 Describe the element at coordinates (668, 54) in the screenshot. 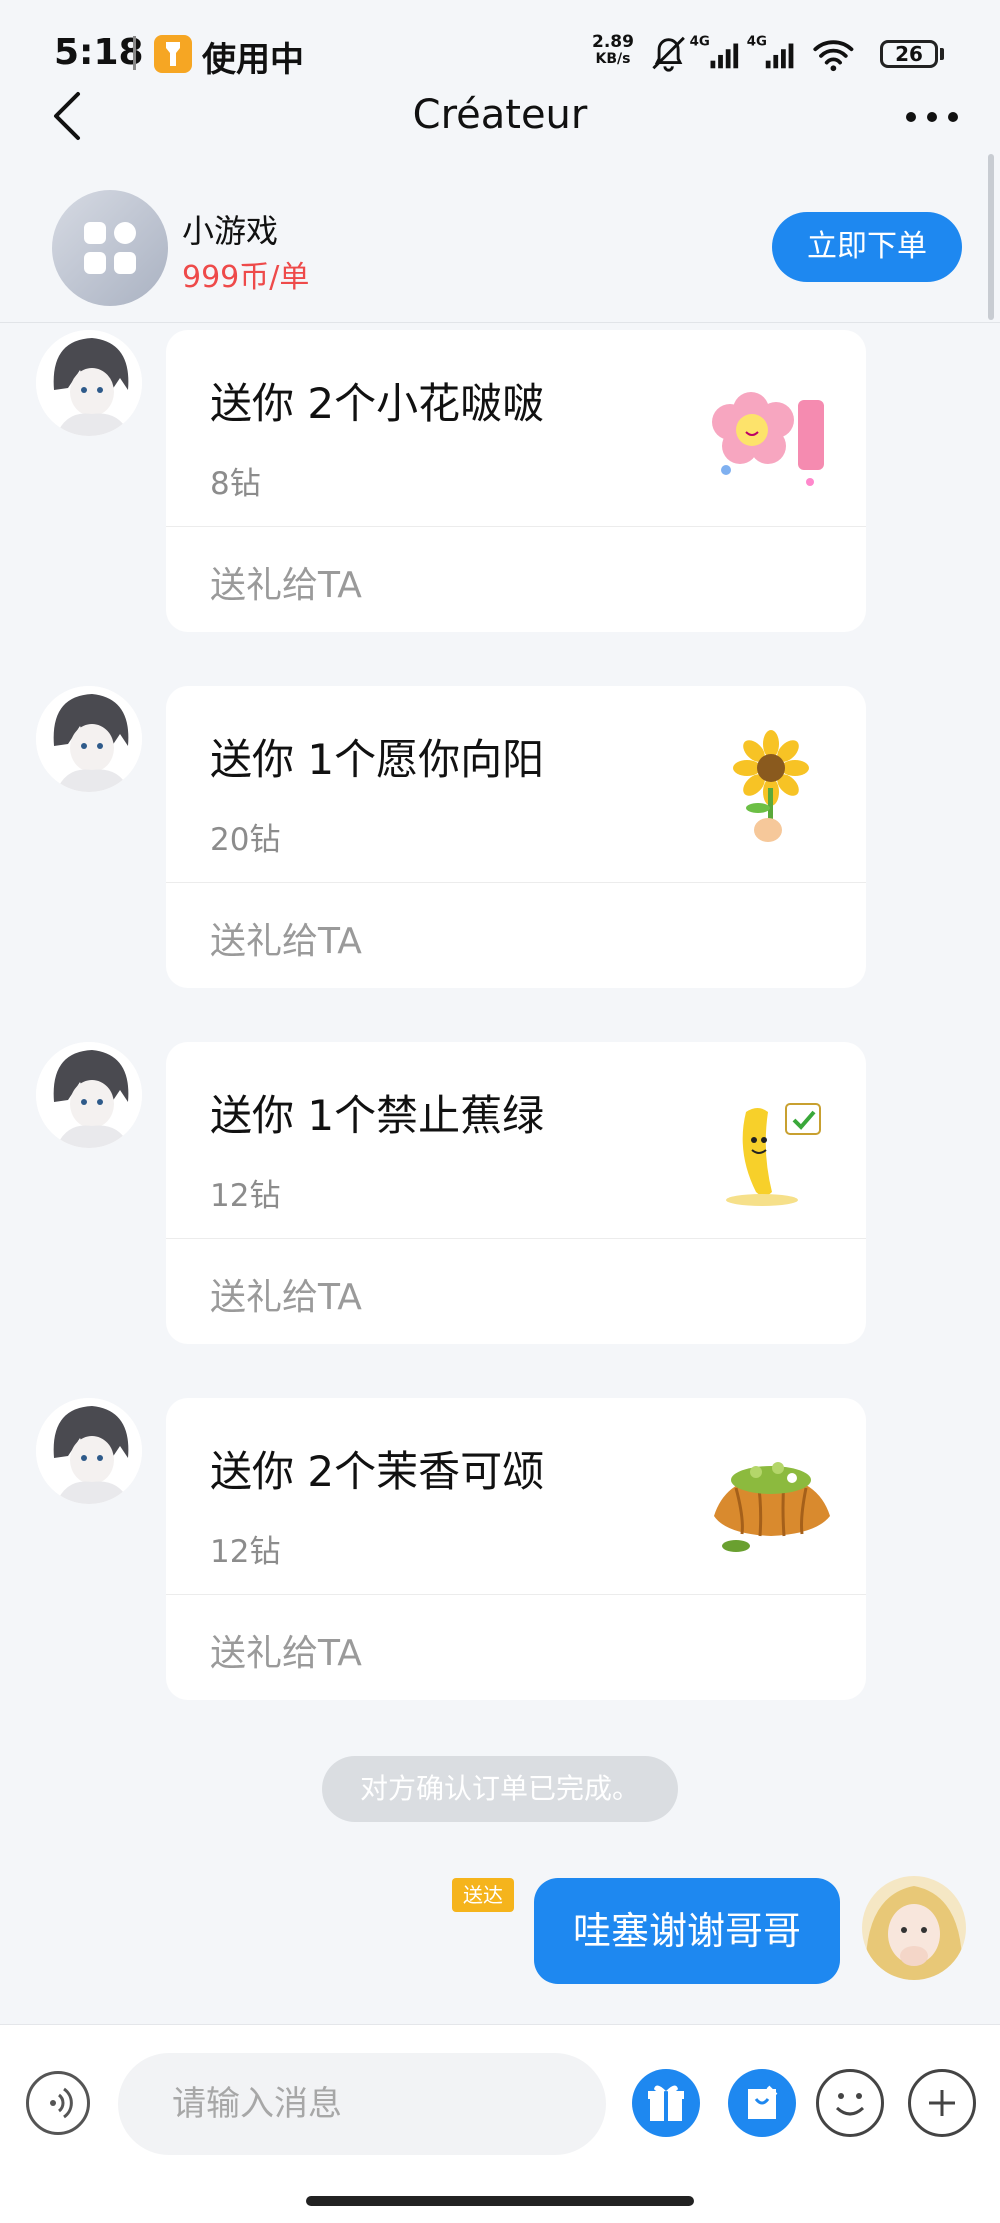

I see `mute-bell-icon` at that location.